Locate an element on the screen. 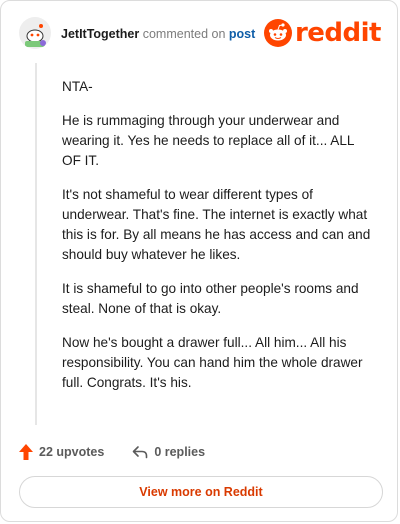  comment-meta: JetItTogether commented on post is located at coordinates (158, 34).